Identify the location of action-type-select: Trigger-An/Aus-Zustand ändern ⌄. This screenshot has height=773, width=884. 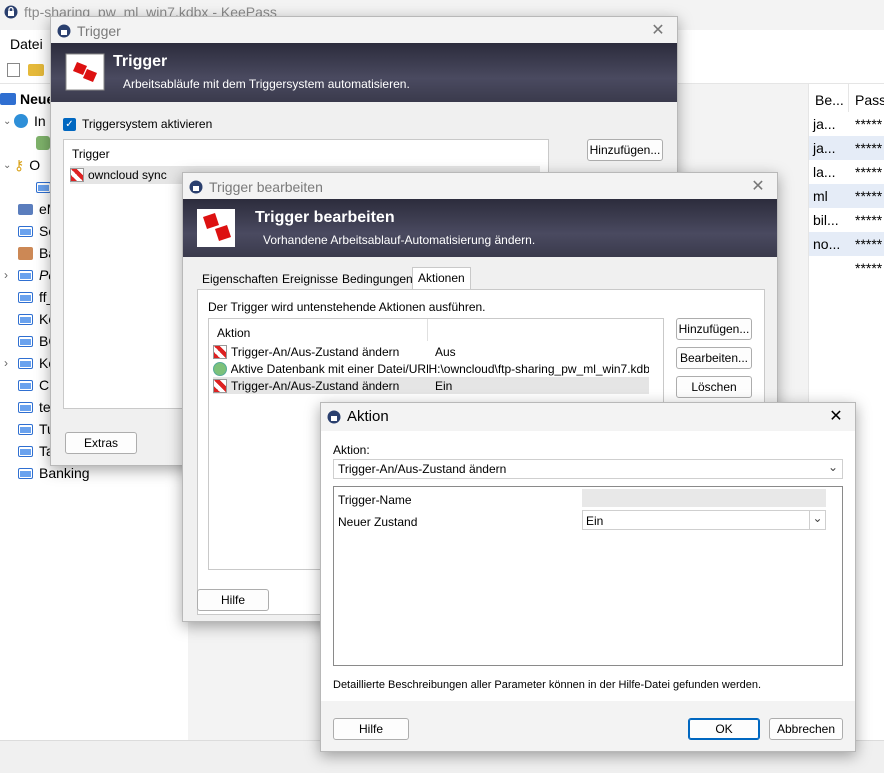
(588, 469).